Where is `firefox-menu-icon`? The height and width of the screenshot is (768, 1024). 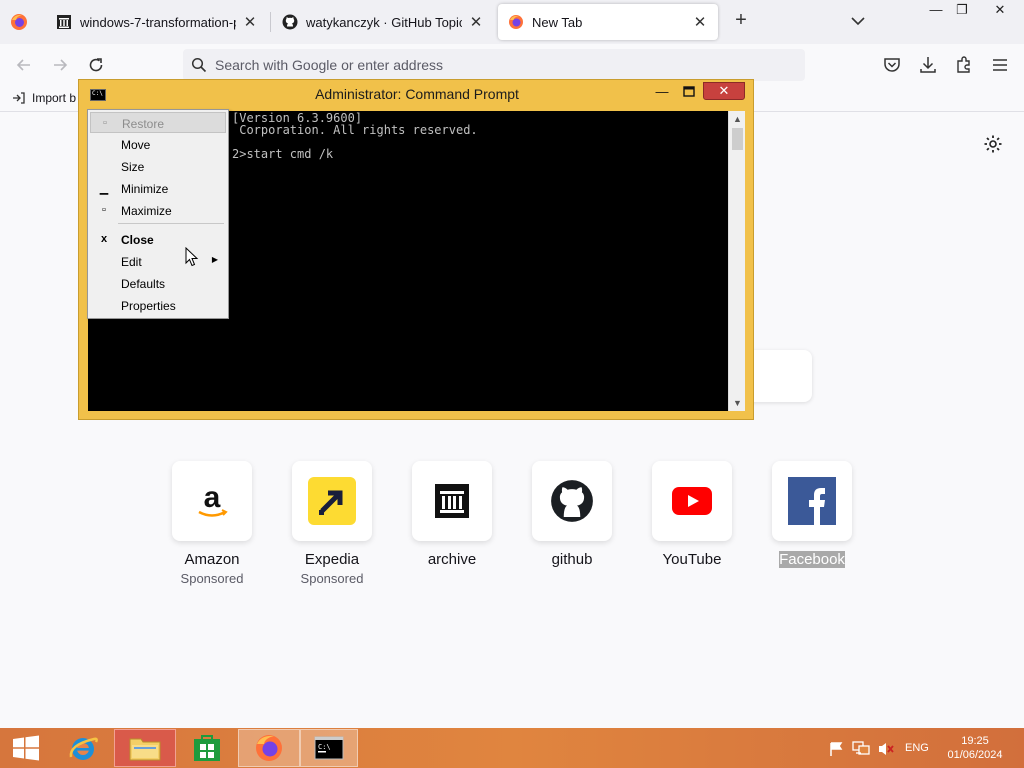 firefox-menu-icon is located at coordinates (19, 22).